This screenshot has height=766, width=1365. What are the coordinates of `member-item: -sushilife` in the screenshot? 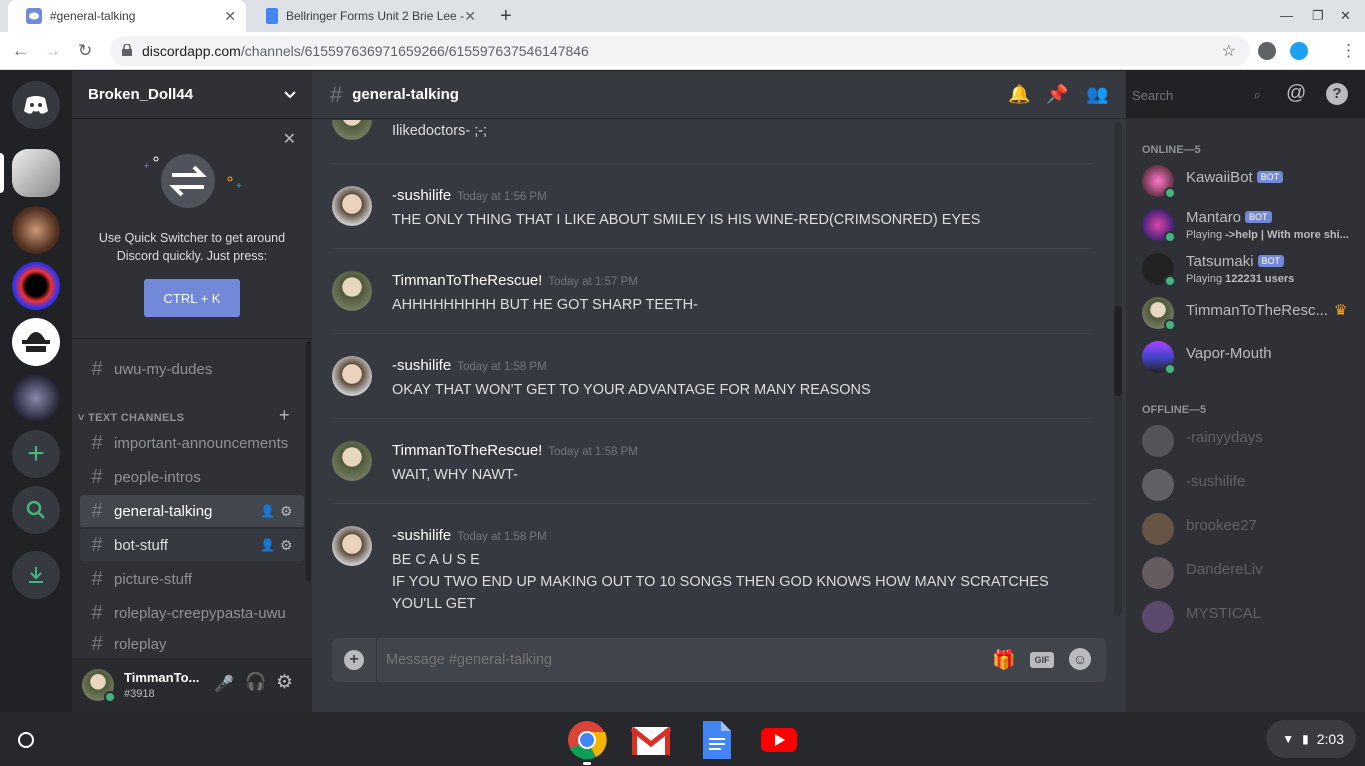 It's located at (1252, 485).